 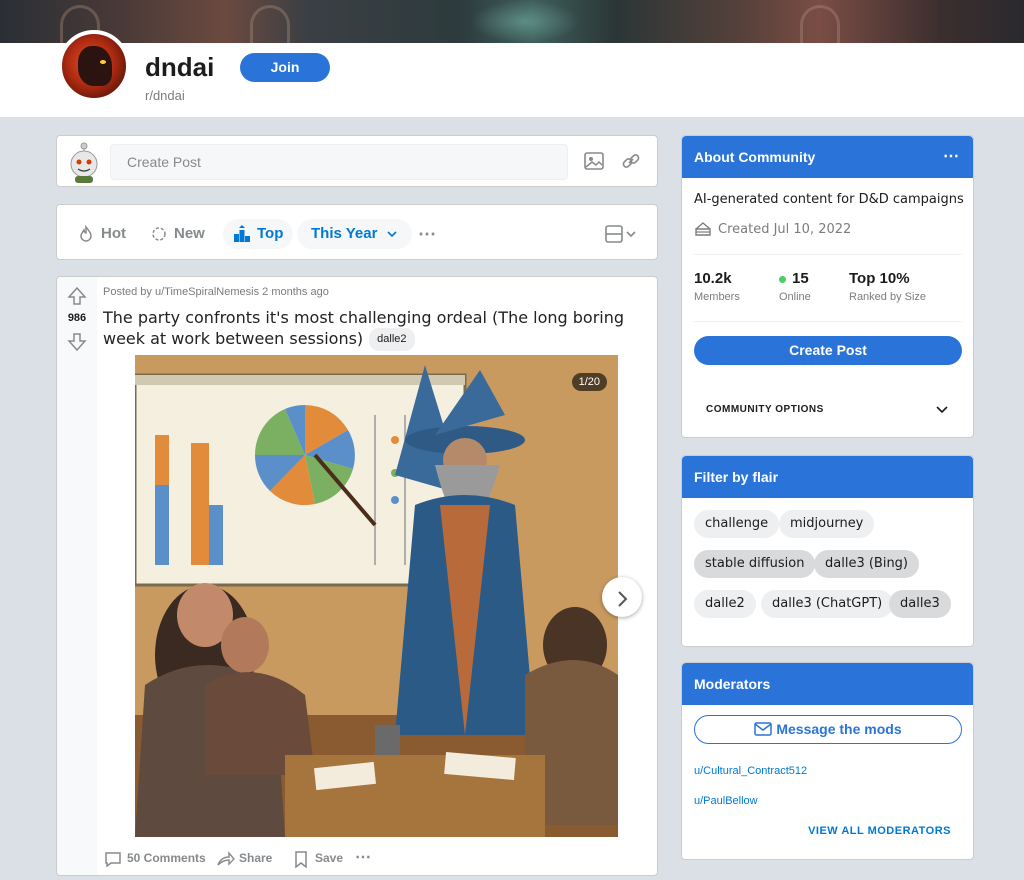 I want to click on rank-stat: Top 10% Ranked by Size, so click(x=887, y=286).